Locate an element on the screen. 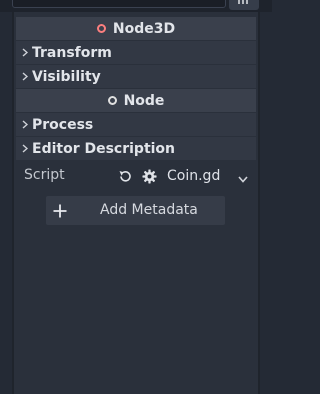 Image resolution: width=320 pixels, height=394 pixels. section-label: Transform is located at coordinates (72, 52).